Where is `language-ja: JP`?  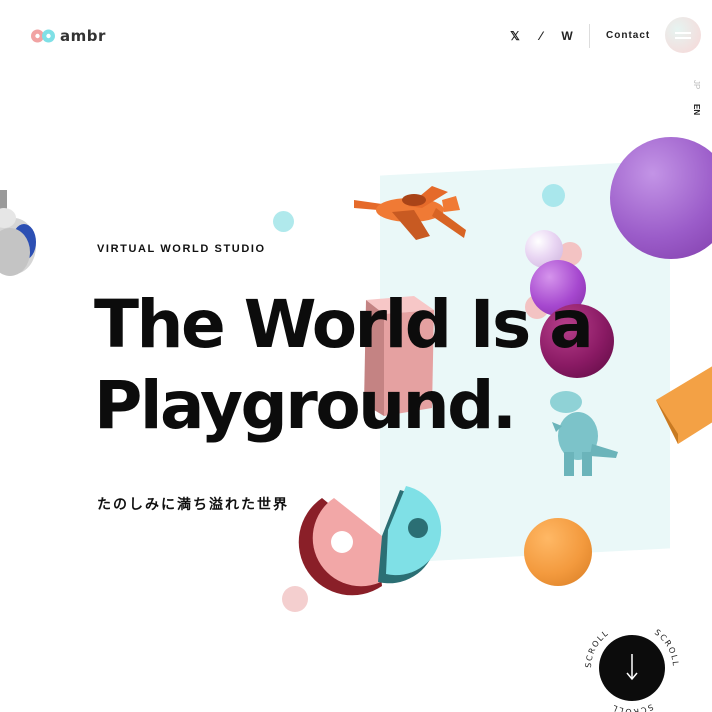
language-ja: JP is located at coordinates (696, 84).